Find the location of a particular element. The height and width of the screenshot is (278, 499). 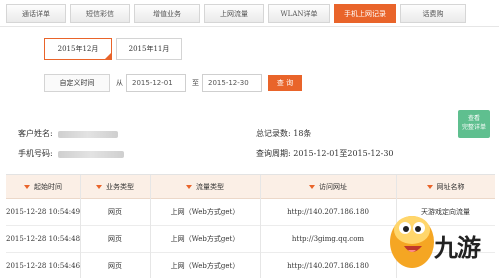

header-label: 起始时间 is located at coordinates (48, 187).